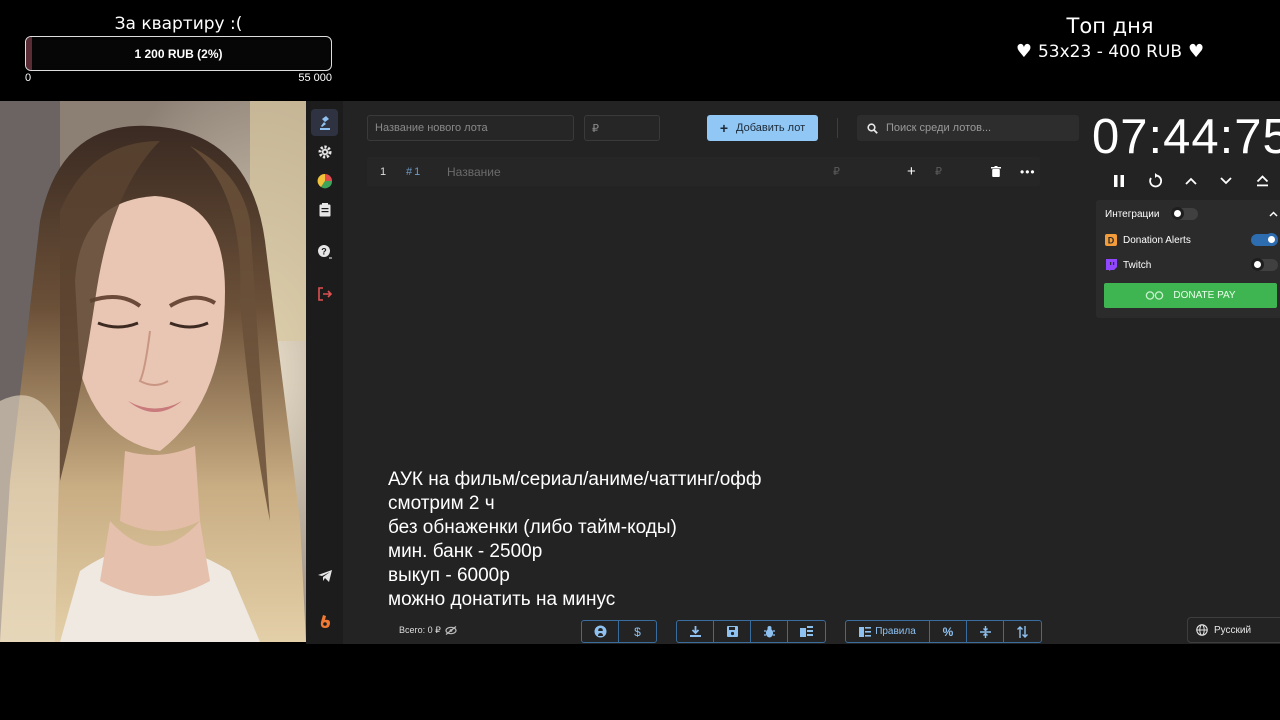  I want to click on twitch-toggle, so click(1264, 264).